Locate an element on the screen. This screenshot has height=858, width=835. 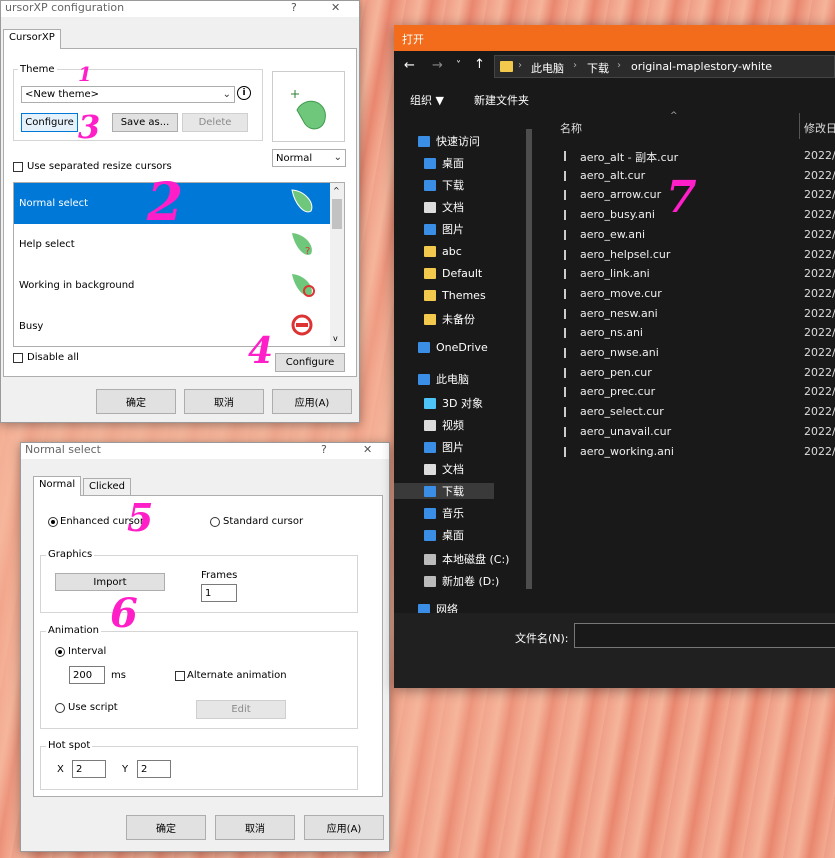
nav-item: 本地磁盘 (C:) is located at coordinates (466, 559).